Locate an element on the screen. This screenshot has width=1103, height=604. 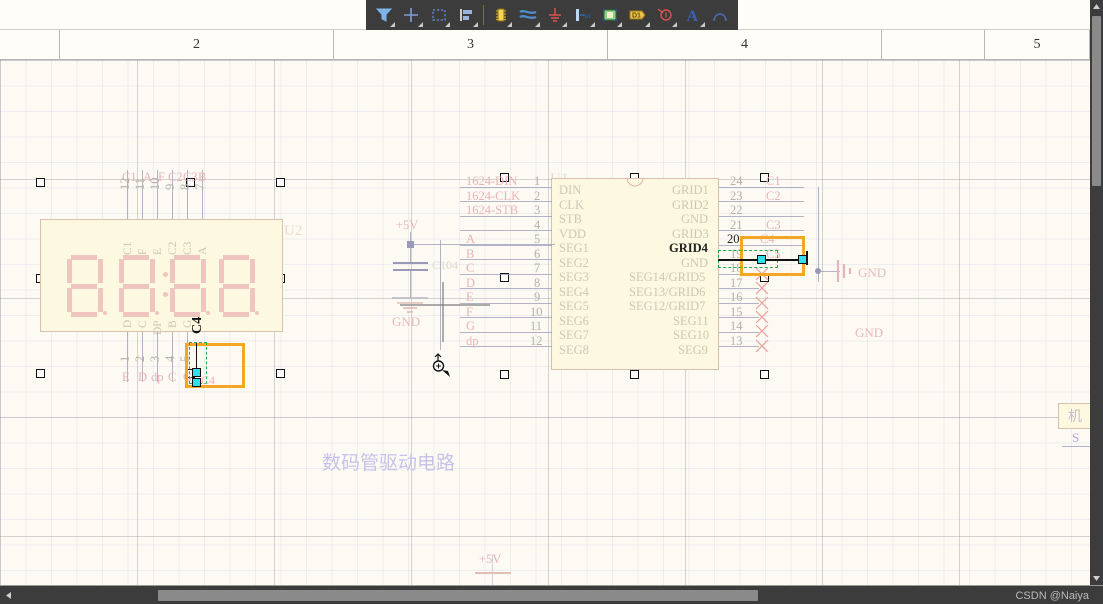
ic-left-pin-name: SEG2 is located at coordinates (574, 263).